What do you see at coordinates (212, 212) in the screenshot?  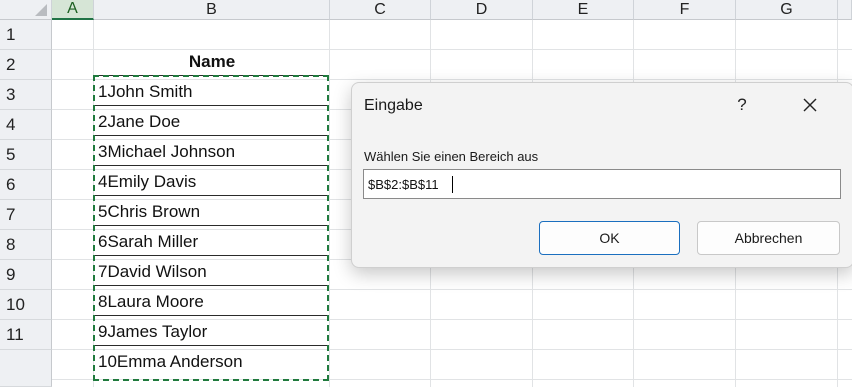 I see `cell-b6: 5Chris Brown` at bounding box center [212, 212].